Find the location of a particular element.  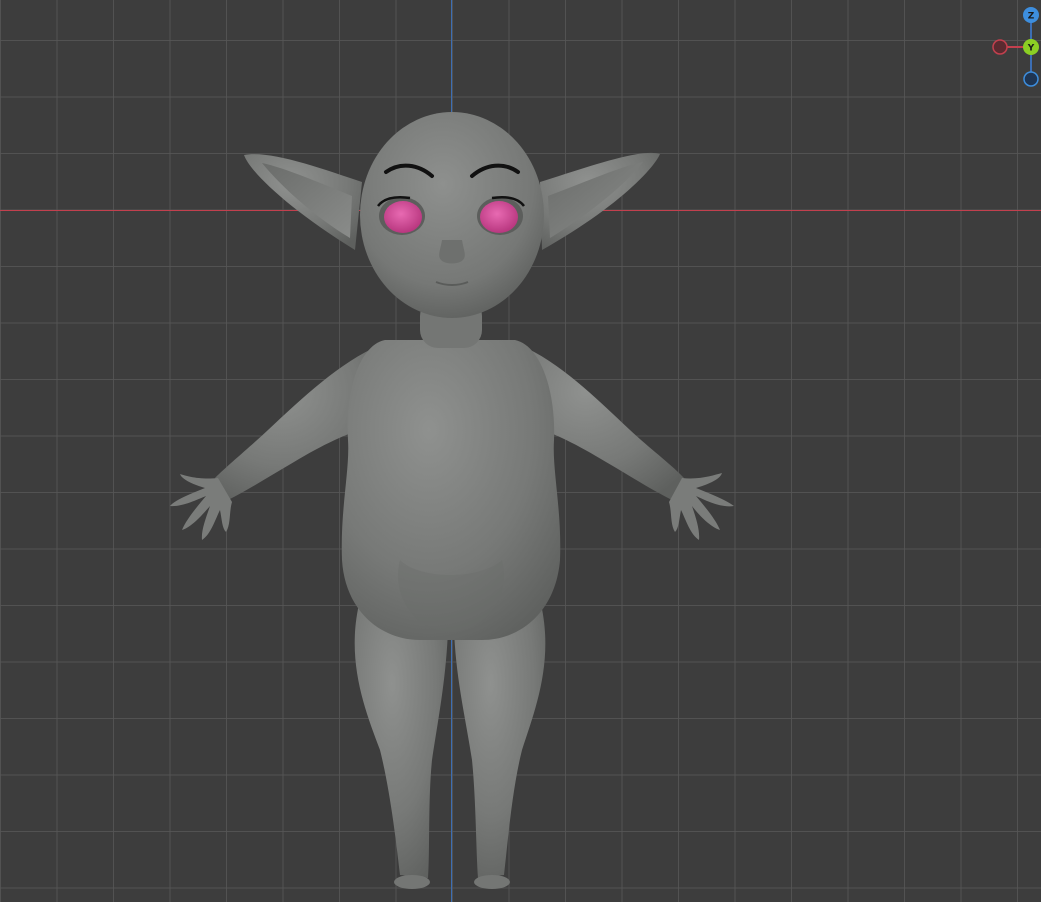

gizmo-negative-z-handle is located at coordinates (1031, 79).